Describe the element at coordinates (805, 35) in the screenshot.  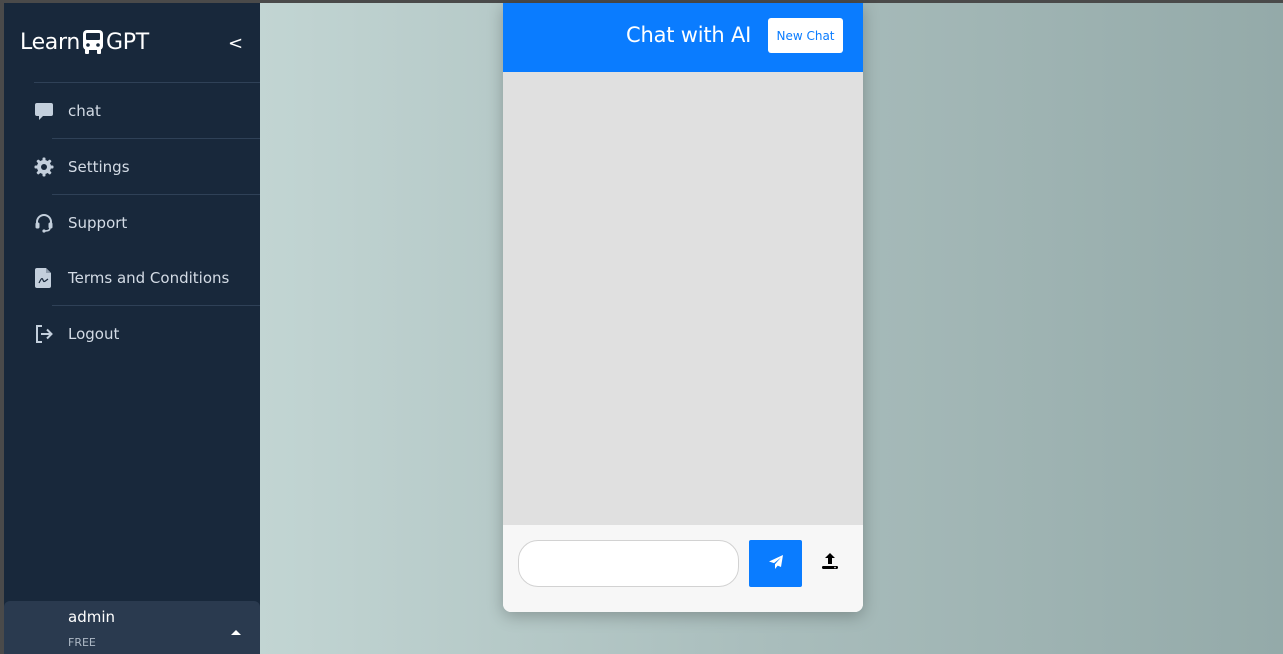
I see `new-chat-button: New Chat` at that location.